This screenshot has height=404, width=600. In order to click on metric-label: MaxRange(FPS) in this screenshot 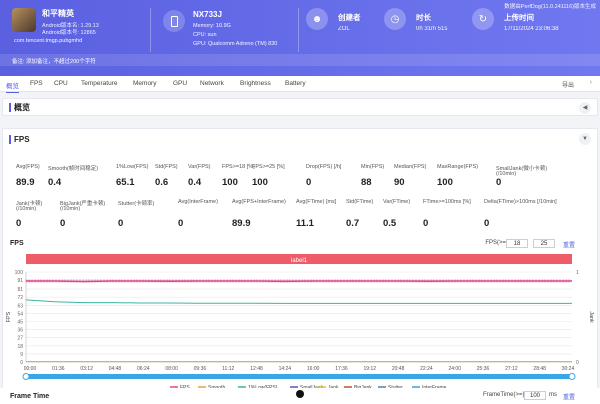, I will do `click(457, 167)`.